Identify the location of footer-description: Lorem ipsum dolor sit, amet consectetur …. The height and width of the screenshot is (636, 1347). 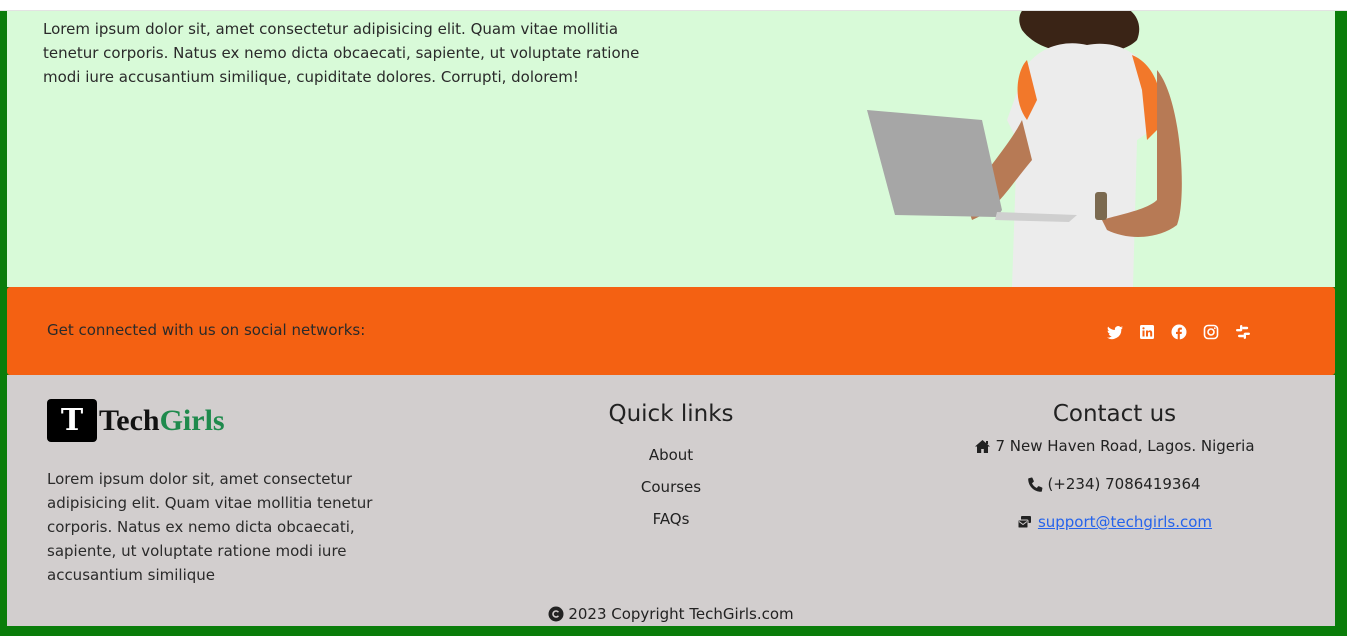
(210, 527).